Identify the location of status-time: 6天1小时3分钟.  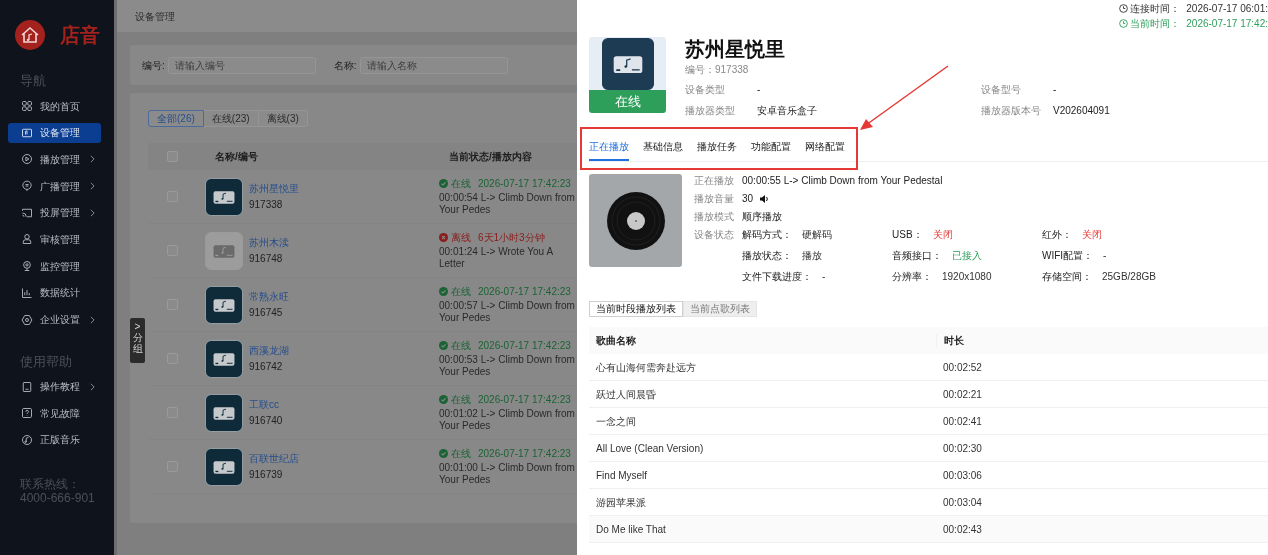
(511, 237).